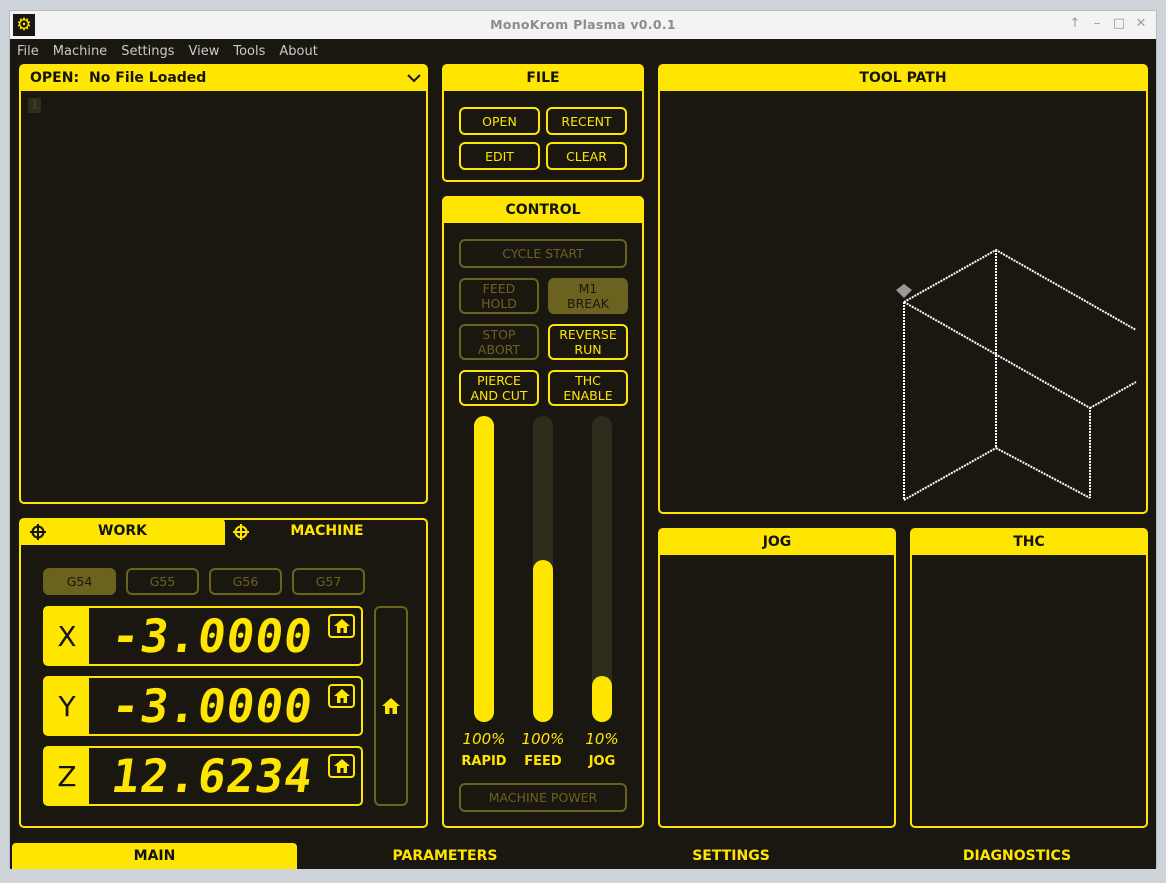 The height and width of the screenshot is (883, 1166). I want to click on thc-enable-button: THC ENABLE, so click(588, 388).